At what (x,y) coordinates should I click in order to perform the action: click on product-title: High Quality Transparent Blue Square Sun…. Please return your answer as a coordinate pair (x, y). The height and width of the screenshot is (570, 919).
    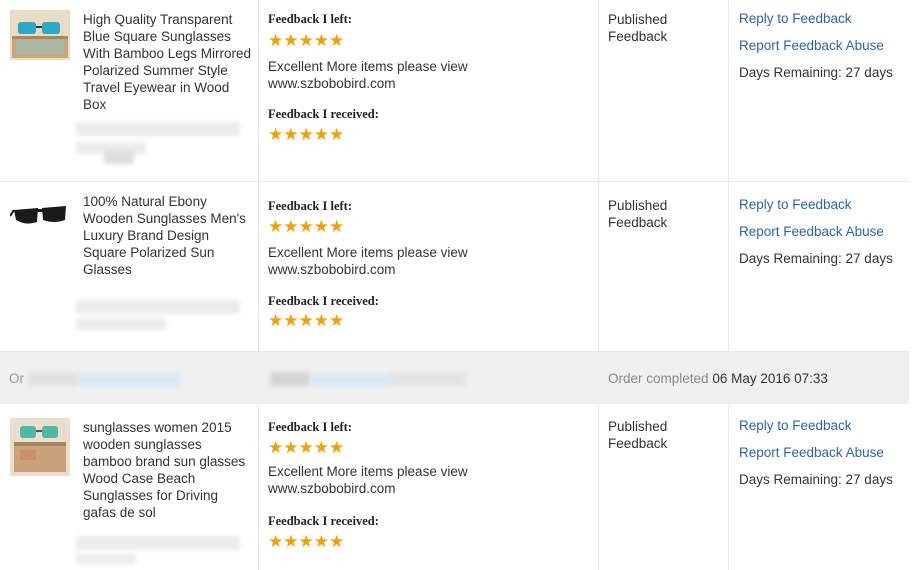
    Looking at the image, I should click on (168, 62).